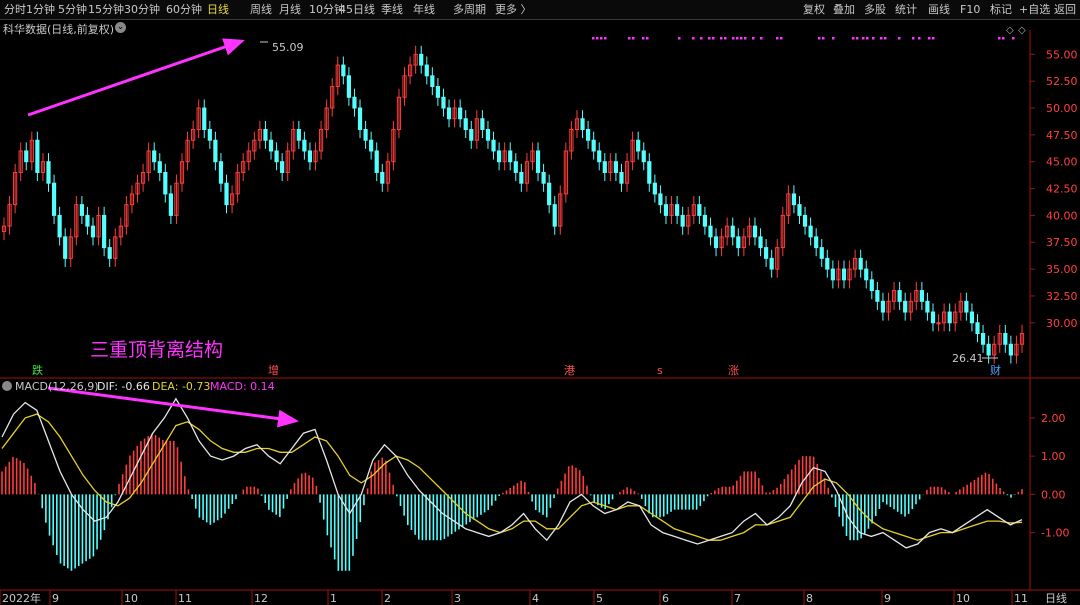 The width and height of the screenshot is (1080, 605). I want to click on macd-legend-dif: DIF: -0.66, so click(123, 386).